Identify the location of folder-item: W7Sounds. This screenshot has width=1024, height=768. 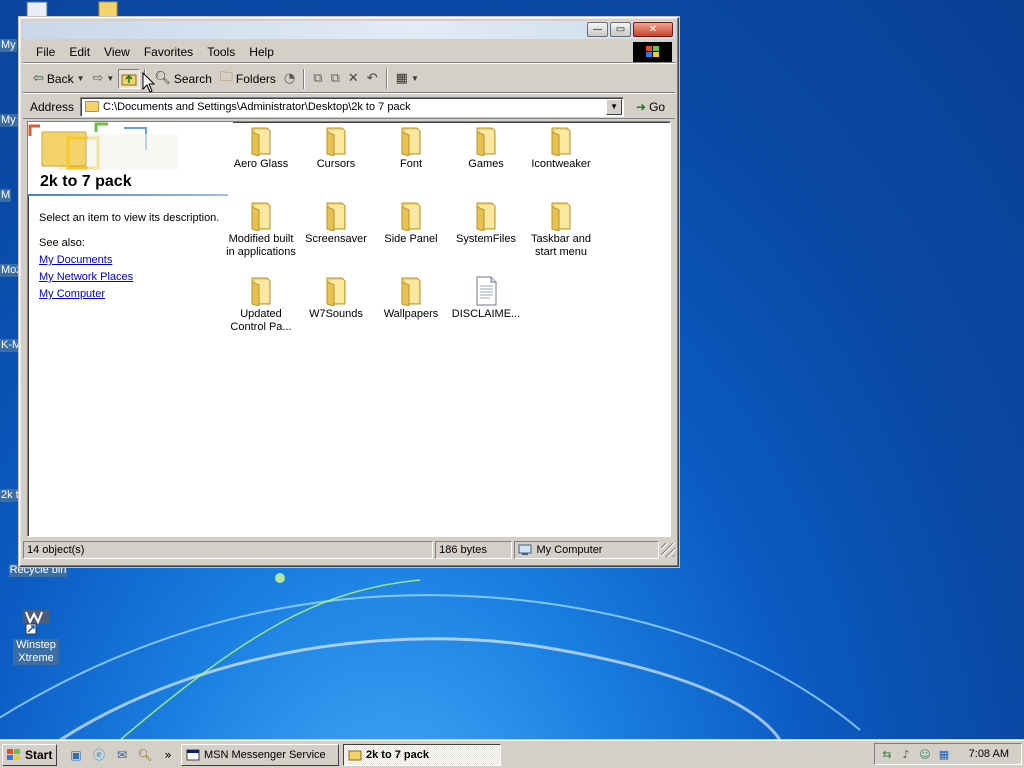
(336, 298).